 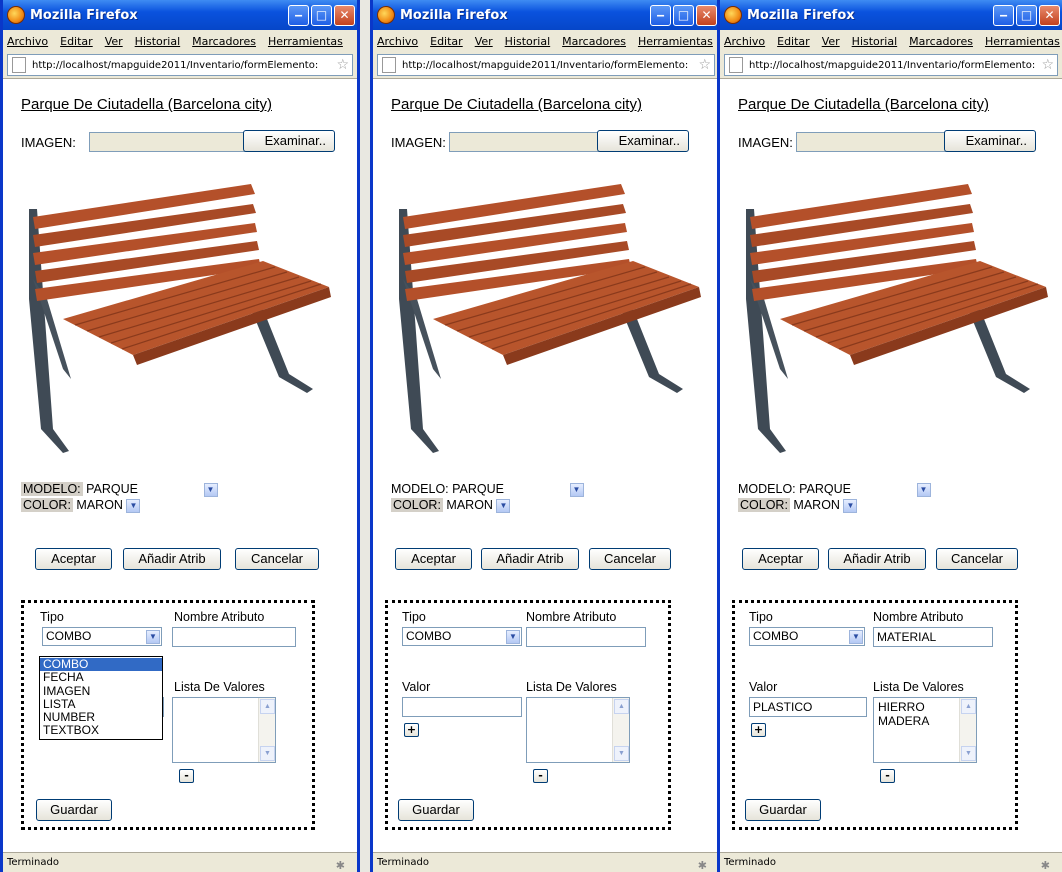 What do you see at coordinates (925, 707) in the screenshot?
I see `lista-value-item: HIERRO` at bounding box center [925, 707].